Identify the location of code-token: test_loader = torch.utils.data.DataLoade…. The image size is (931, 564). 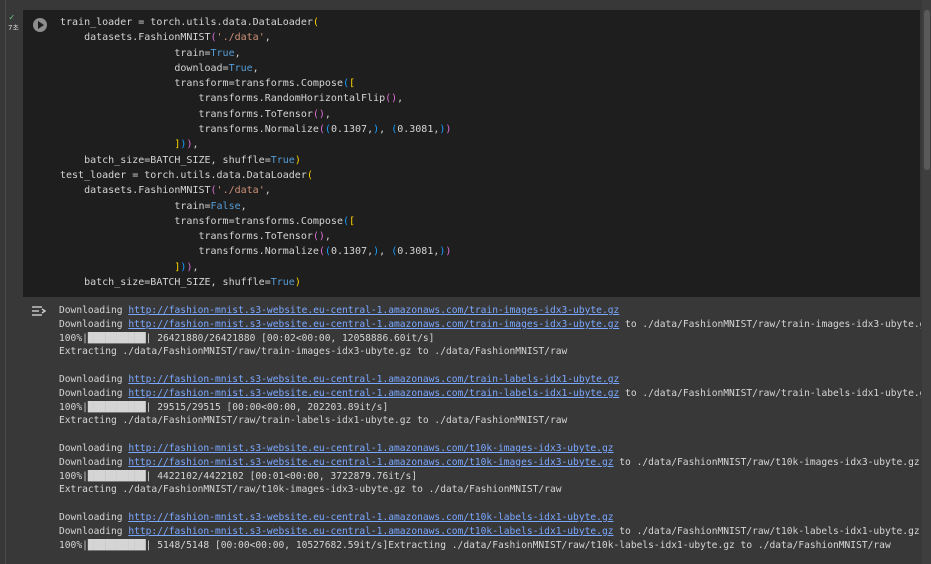
(183, 175).